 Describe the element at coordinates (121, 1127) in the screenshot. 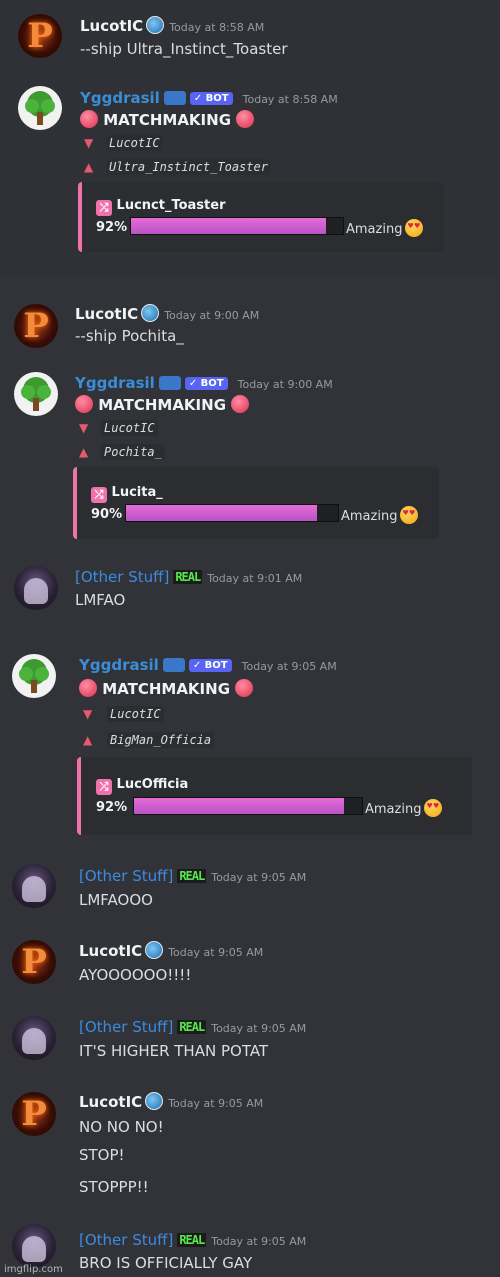

I see `message-text: NO NO NO!` at that location.